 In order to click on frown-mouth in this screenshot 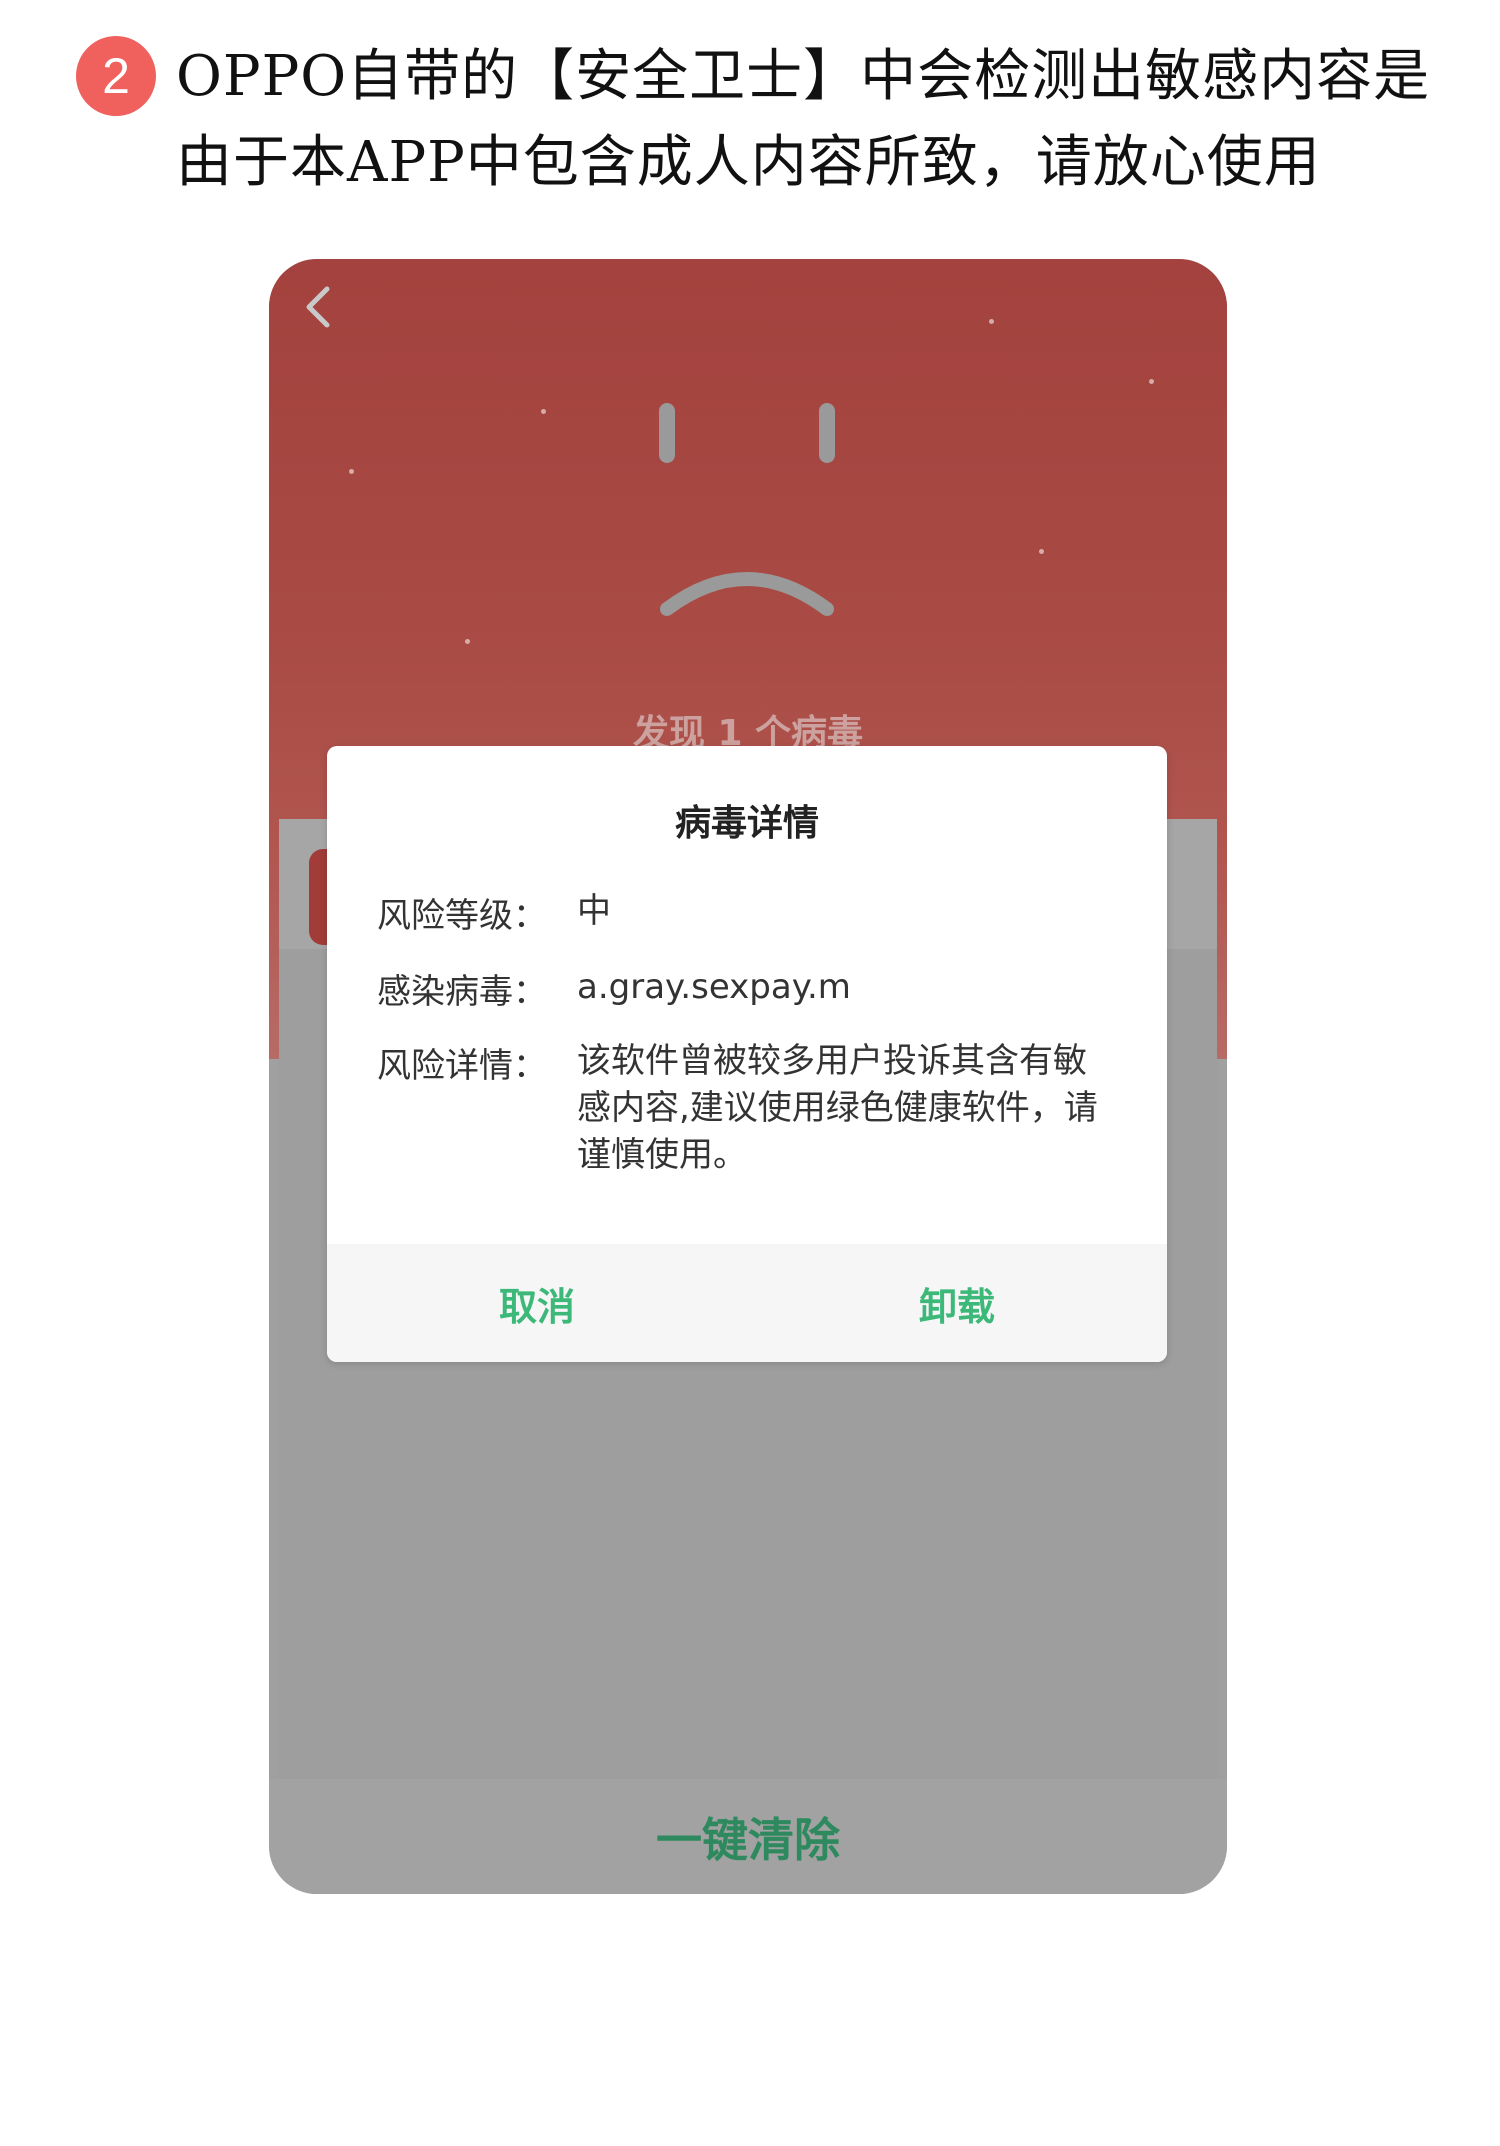, I will do `click(747, 594)`.